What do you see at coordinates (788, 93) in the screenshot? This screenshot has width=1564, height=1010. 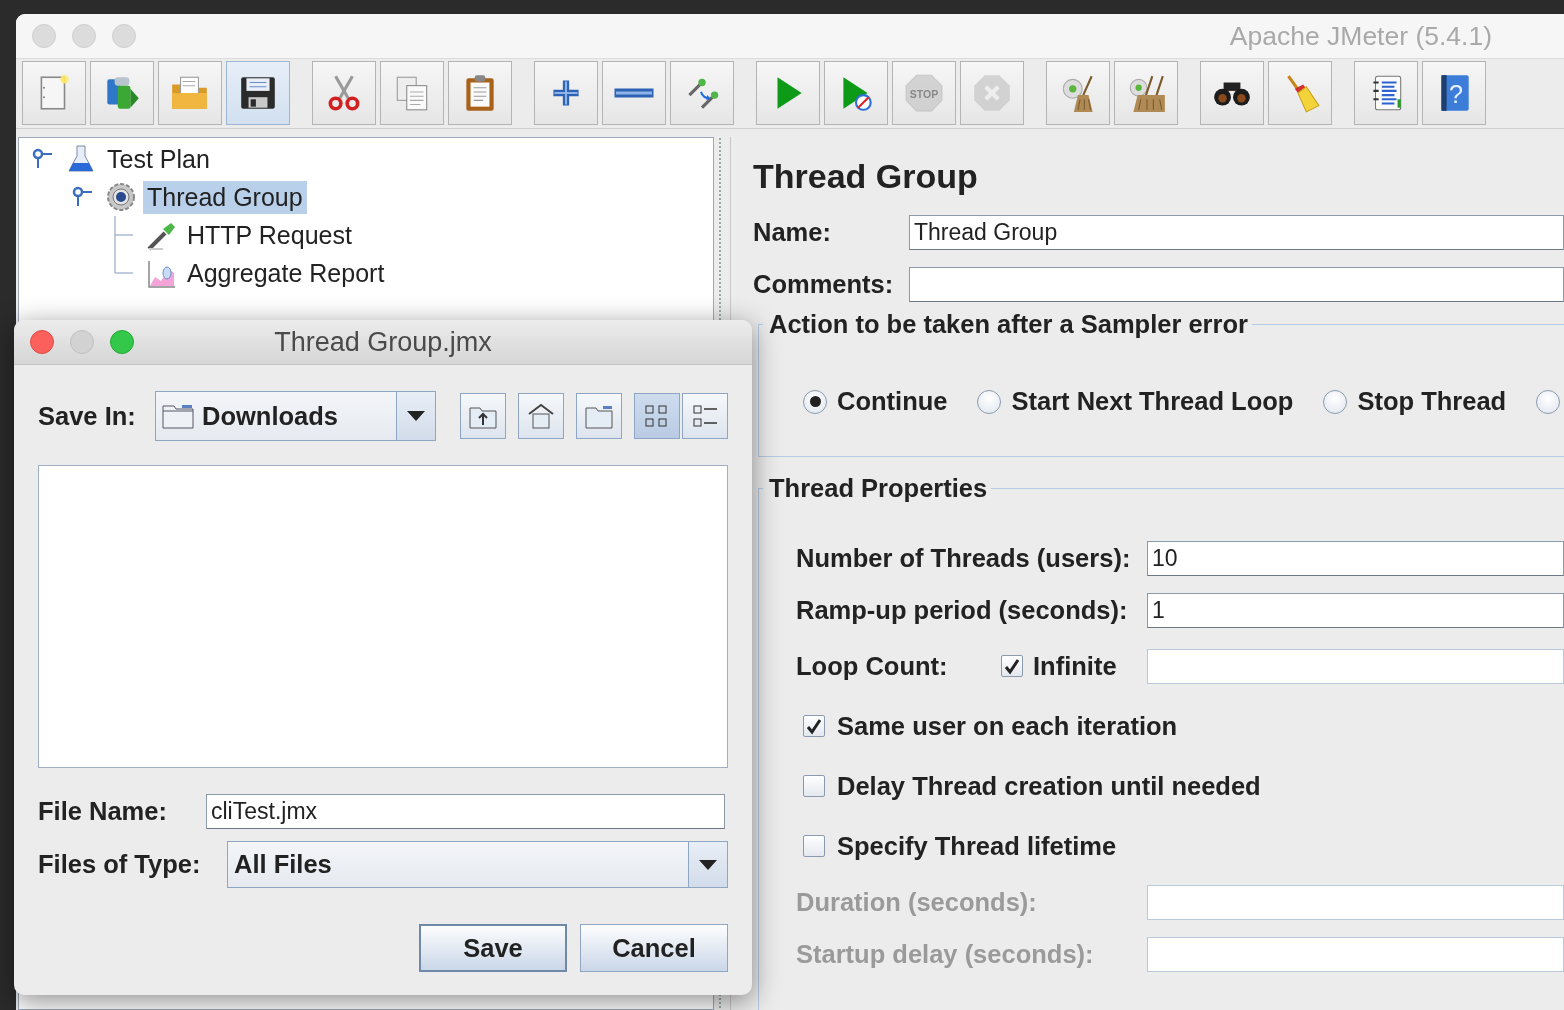 I see `start-button` at bounding box center [788, 93].